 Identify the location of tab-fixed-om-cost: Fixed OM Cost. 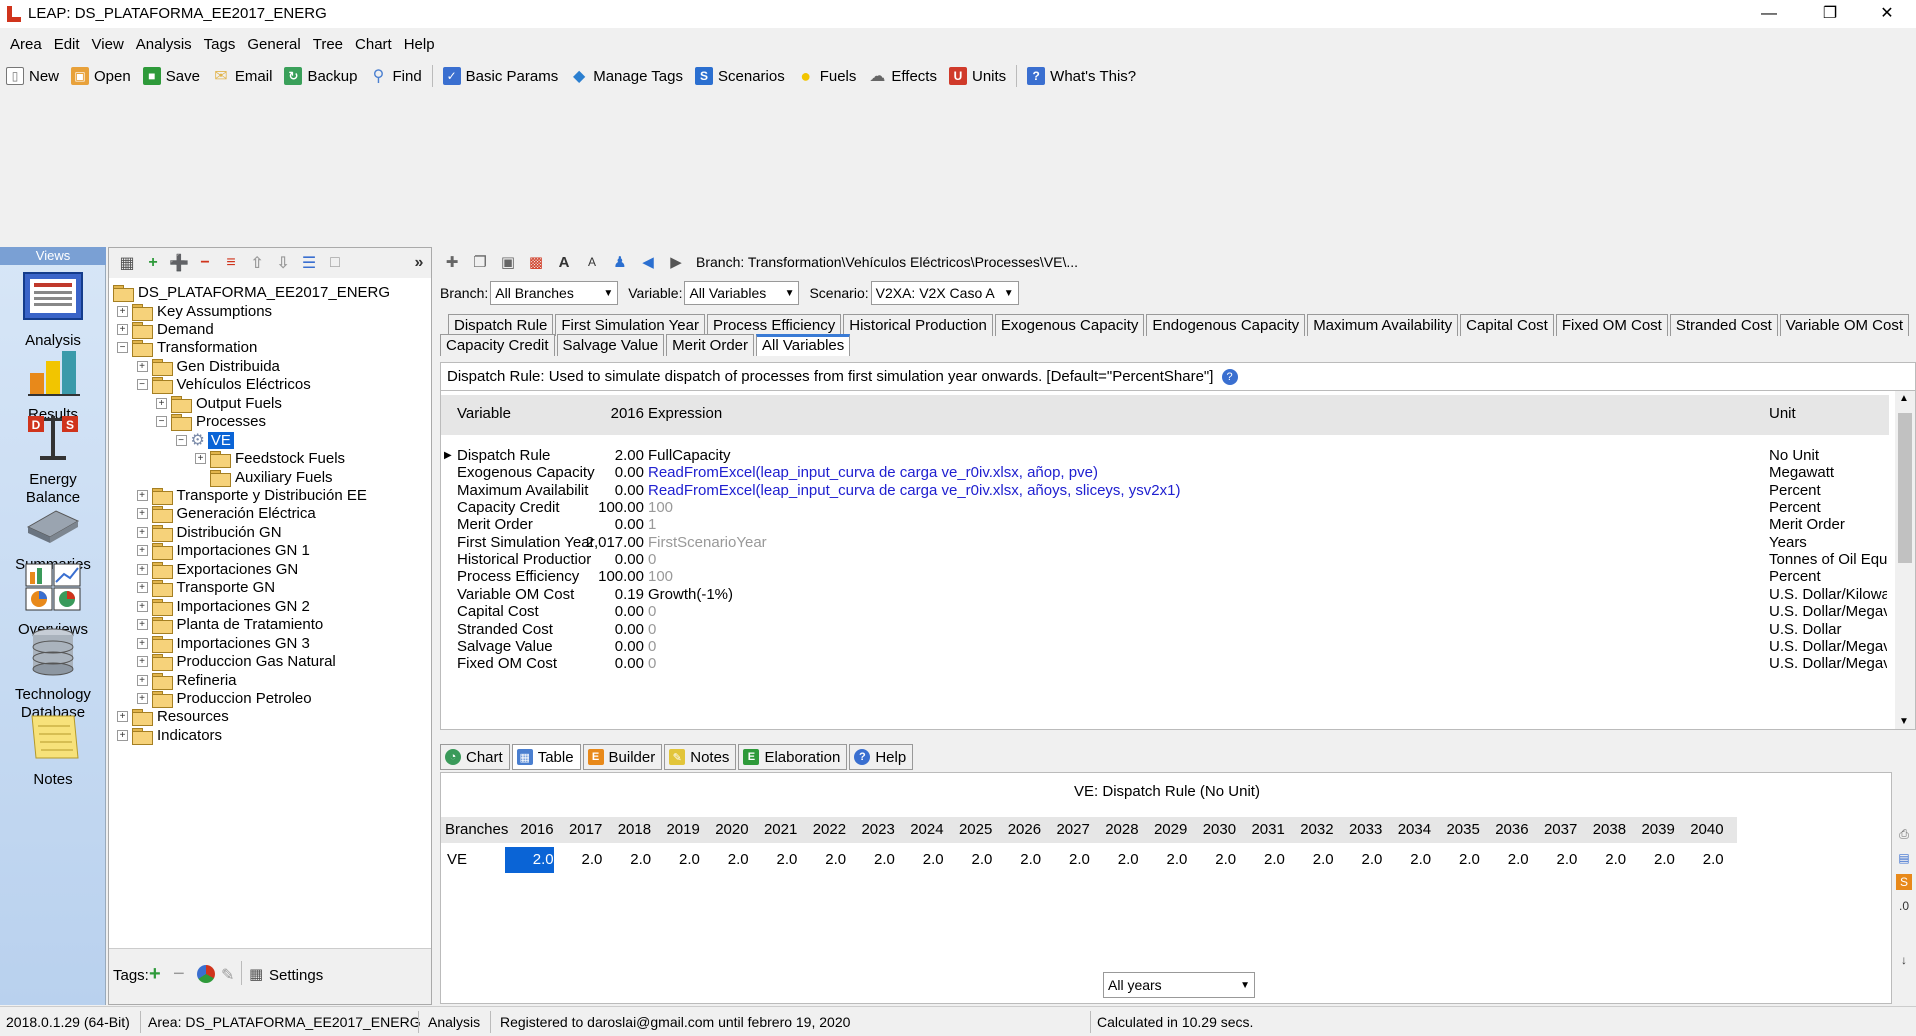
(1611, 325).